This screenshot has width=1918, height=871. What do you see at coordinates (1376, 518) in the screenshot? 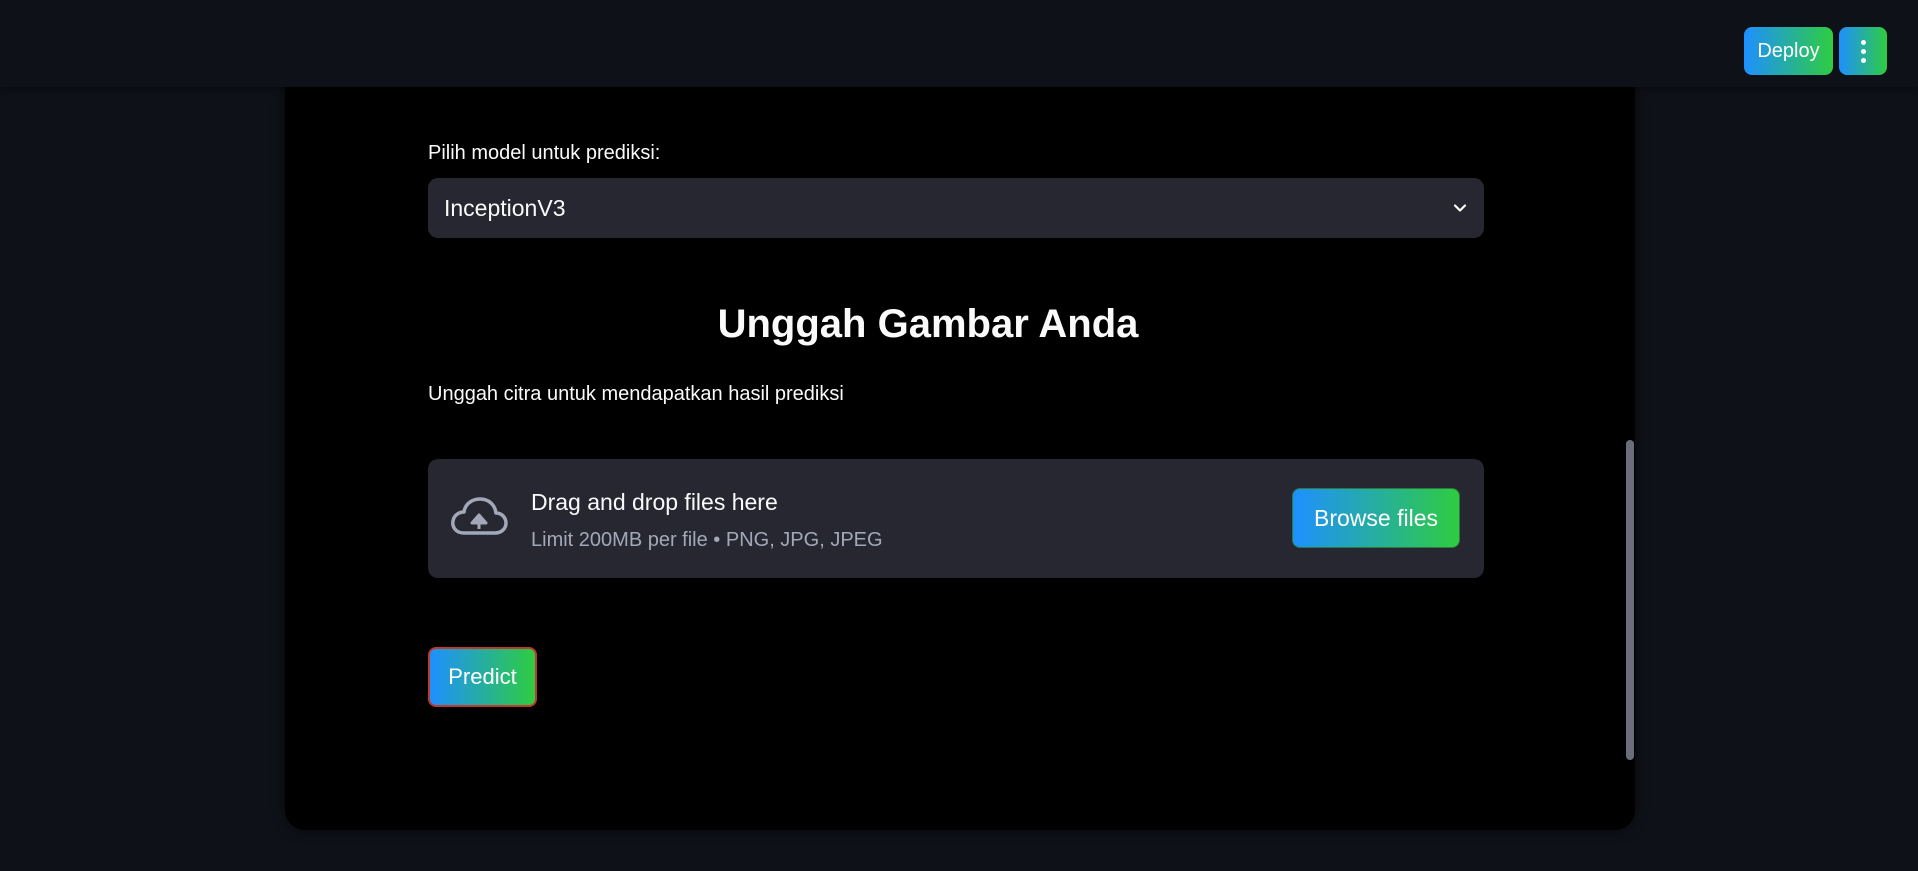
I see `browse-files-button: Browse files` at bounding box center [1376, 518].